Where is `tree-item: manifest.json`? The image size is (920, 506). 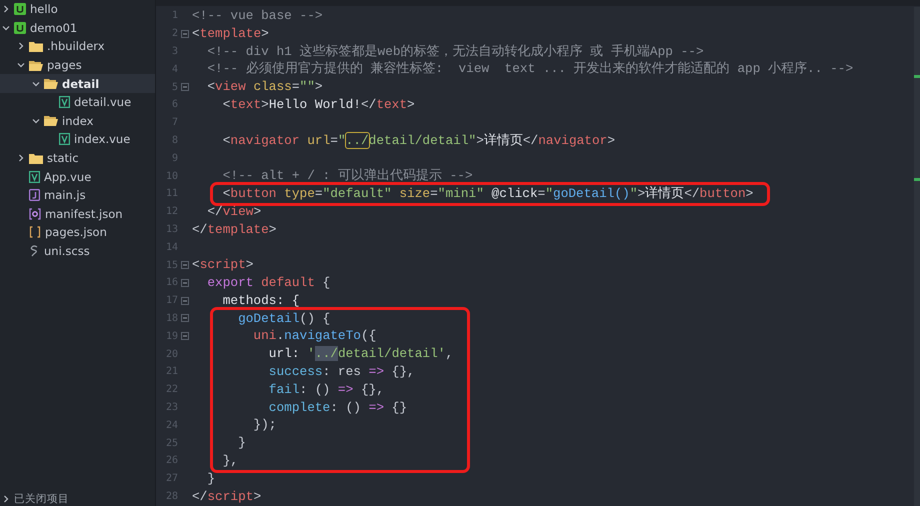
tree-item: manifest.json is located at coordinates (77, 214).